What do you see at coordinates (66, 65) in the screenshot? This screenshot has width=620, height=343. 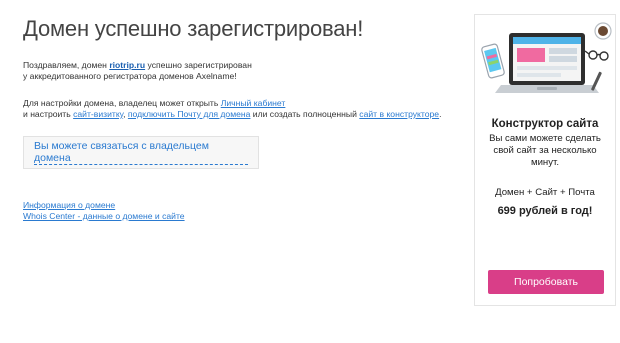 I see `congrats-prefix: Поздравляем, домен` at bounding box center [66, 65].